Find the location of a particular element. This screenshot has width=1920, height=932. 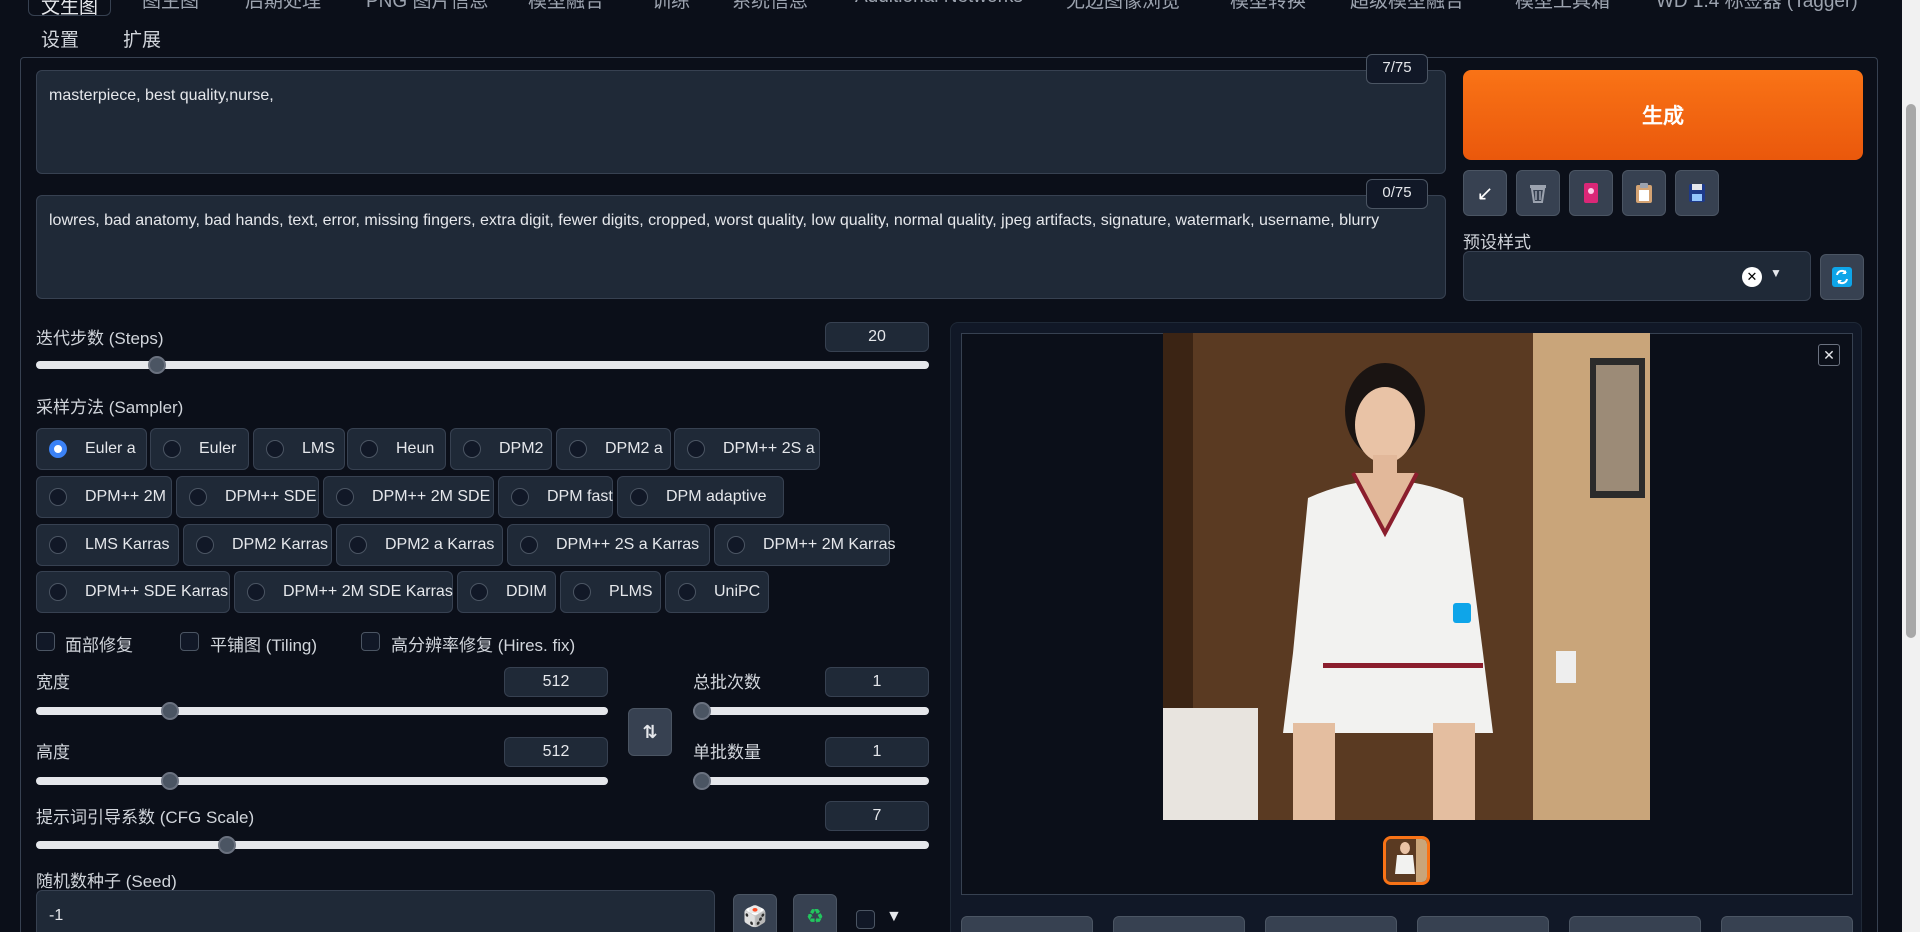

seed-input: -1 is located at coordinates (375, 911).